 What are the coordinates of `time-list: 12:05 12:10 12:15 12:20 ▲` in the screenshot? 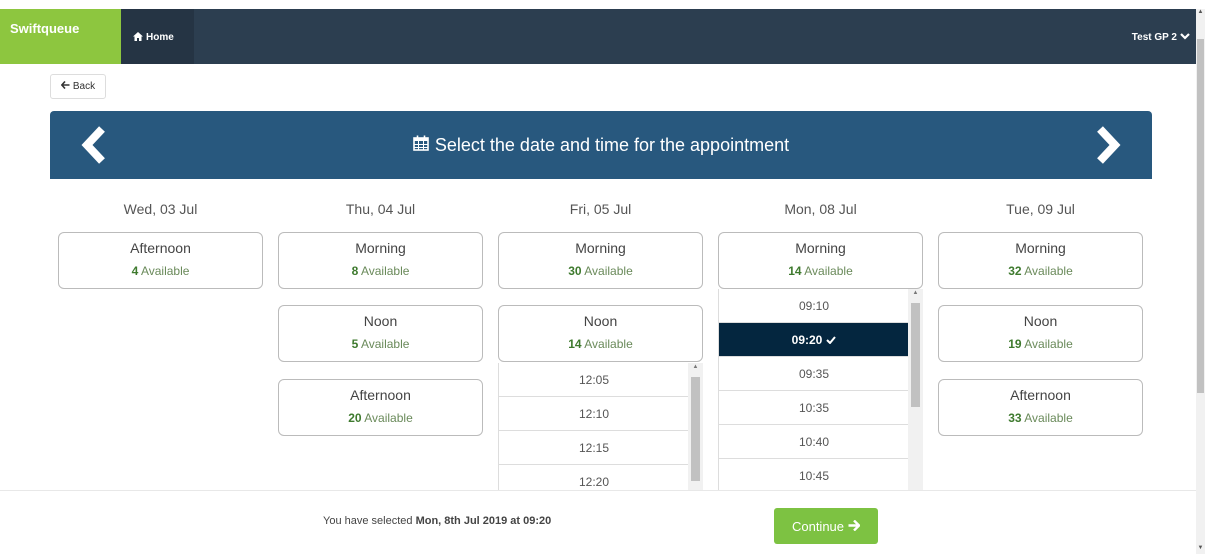 It's located at (600, 427).